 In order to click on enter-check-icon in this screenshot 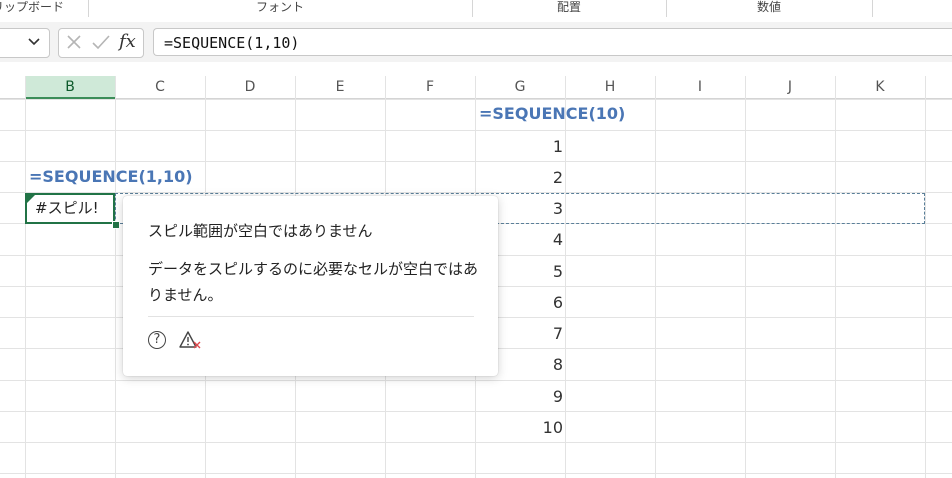, I will do `click(101, 44)`.